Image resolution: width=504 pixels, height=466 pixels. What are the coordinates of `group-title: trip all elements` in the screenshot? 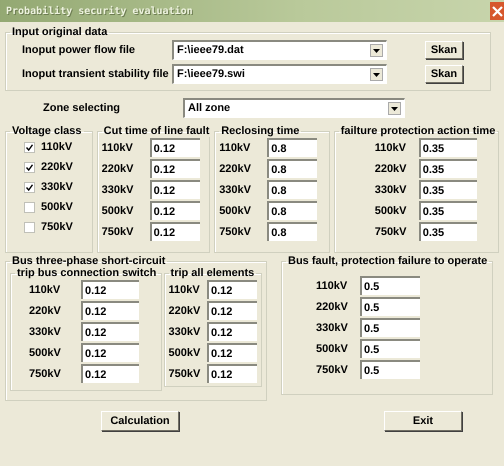 It's located at (213, 273).